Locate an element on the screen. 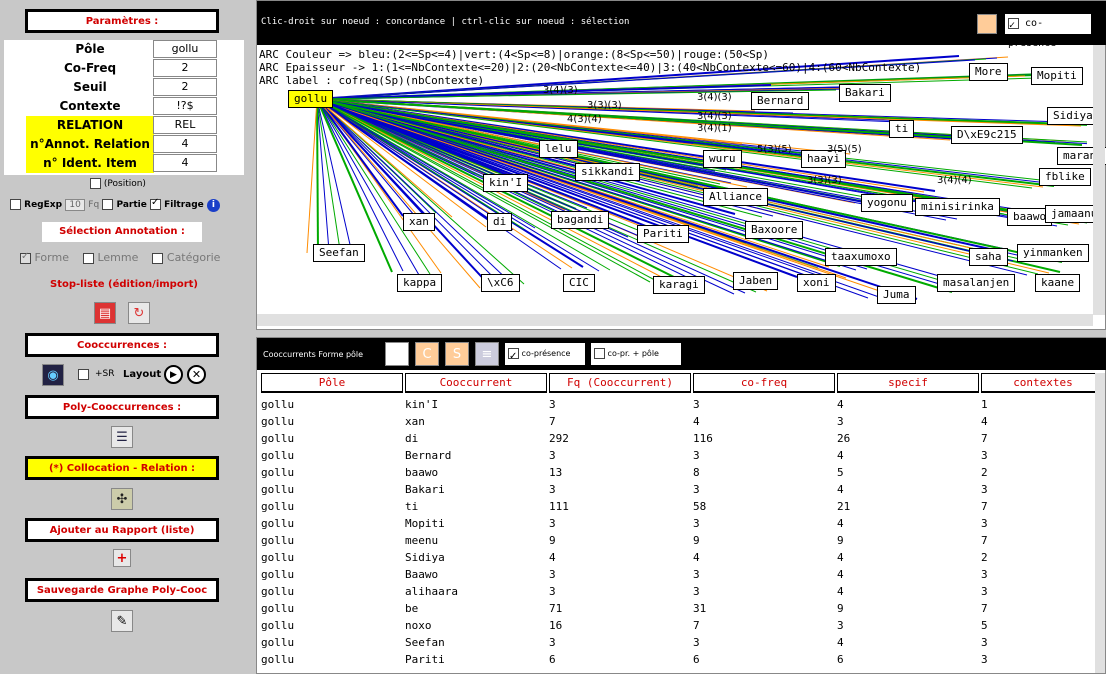  table-row: gollu Sidiya 4 4 4 2 is located at coordinates (681, 557).